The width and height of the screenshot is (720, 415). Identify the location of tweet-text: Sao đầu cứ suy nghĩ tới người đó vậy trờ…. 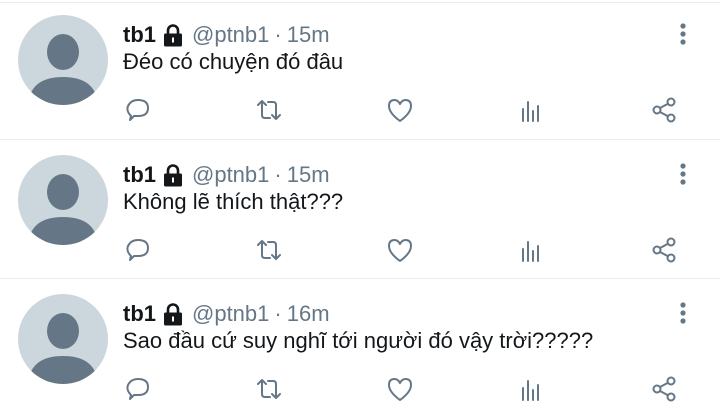
(358, 340).